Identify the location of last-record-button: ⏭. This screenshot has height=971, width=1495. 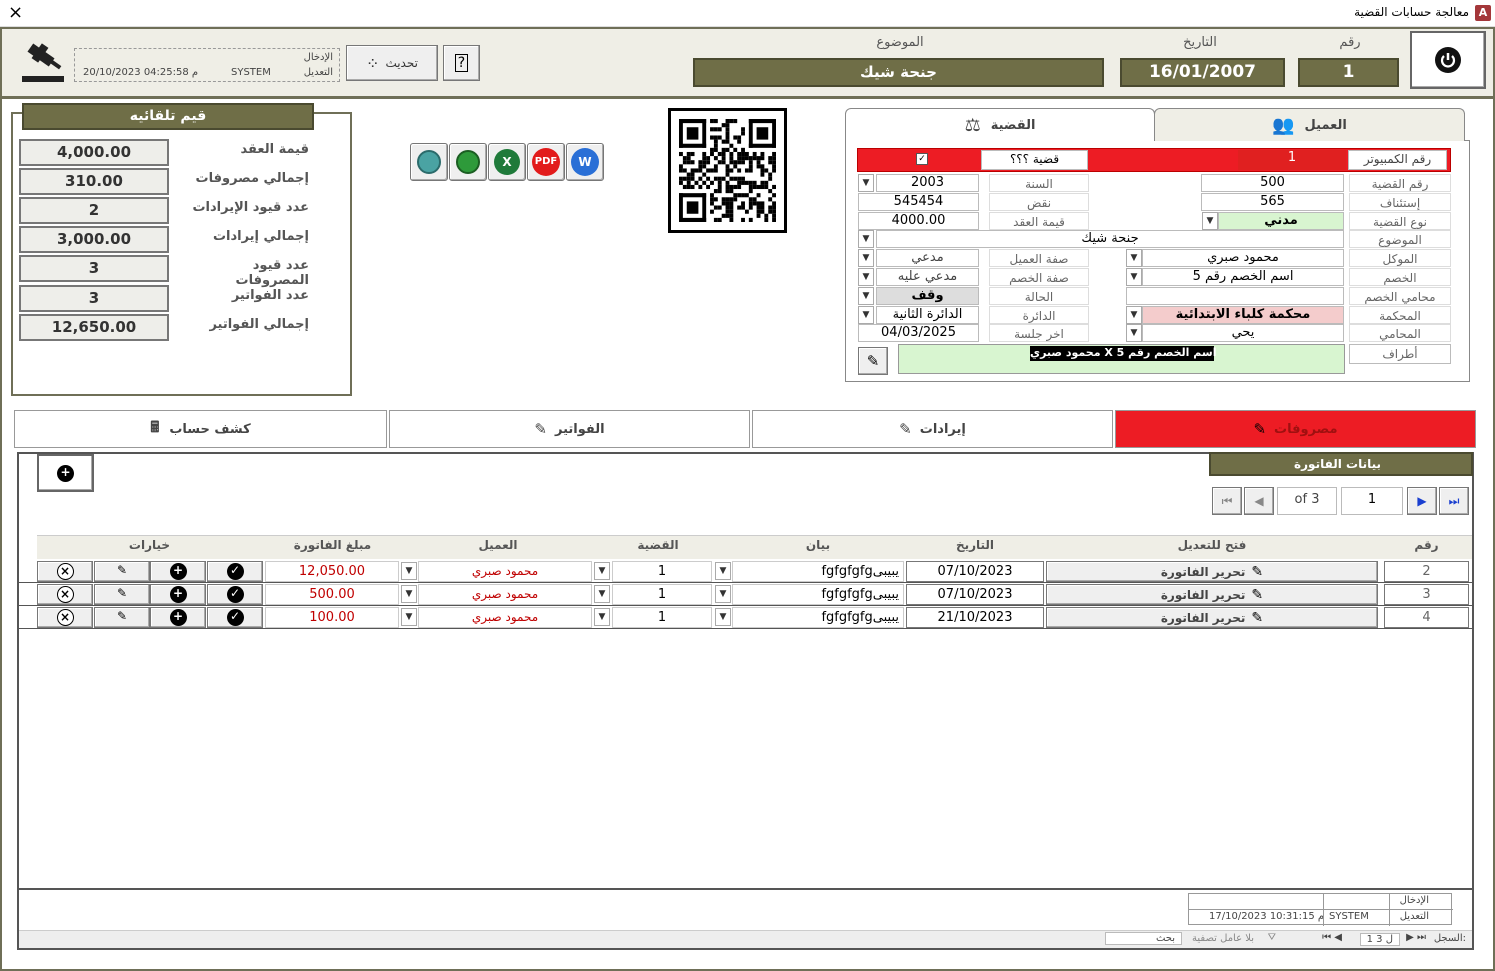
(1454, 501).